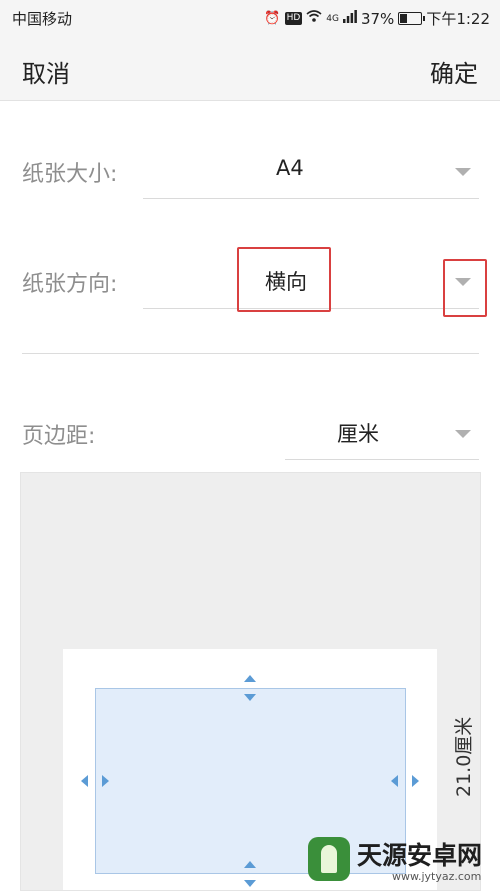 The height and width of the screenshot is (891, 500). I want to click on bottom-margin-down-arrow, so click(250, 883).